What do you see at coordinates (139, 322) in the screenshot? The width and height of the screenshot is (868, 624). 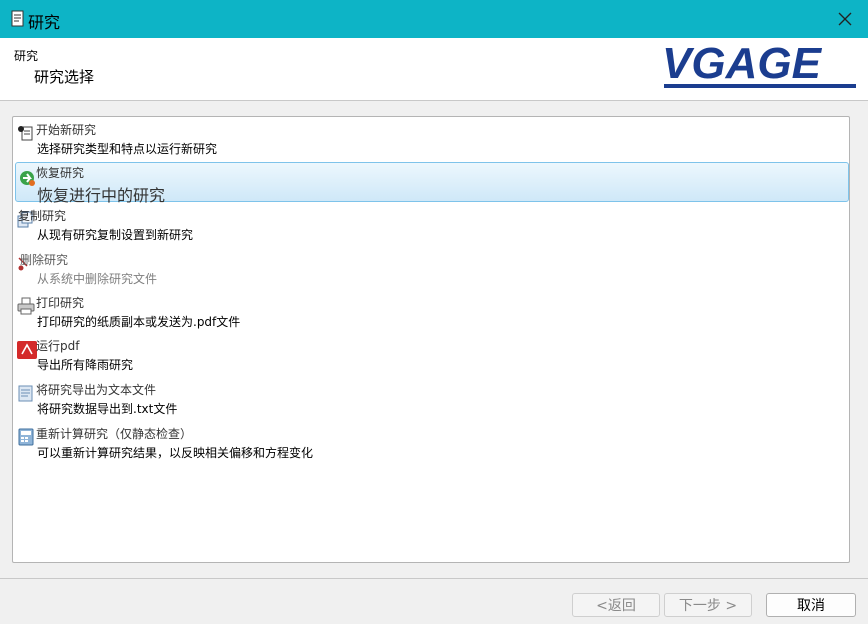 I see `item-description: 打印研究的纸质副本或发送为.pdf文件` at bounding box center [139, 322].